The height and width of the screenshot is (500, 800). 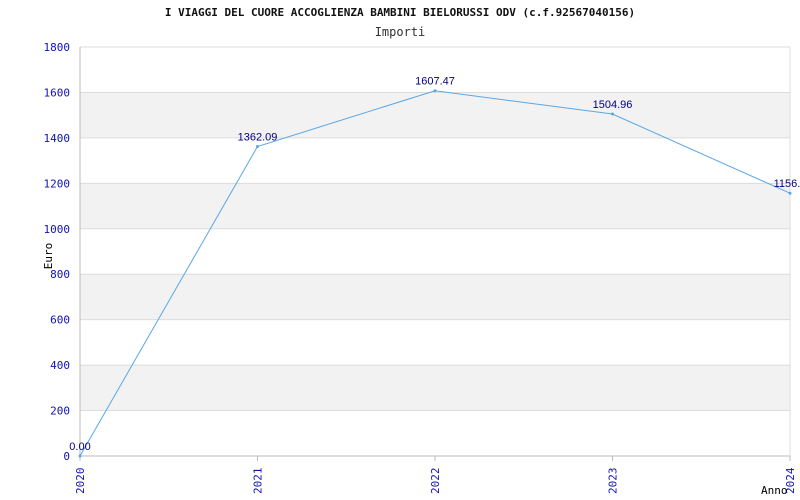 I want to click on x-tick-label: 2023, so click(x=613, y=481).